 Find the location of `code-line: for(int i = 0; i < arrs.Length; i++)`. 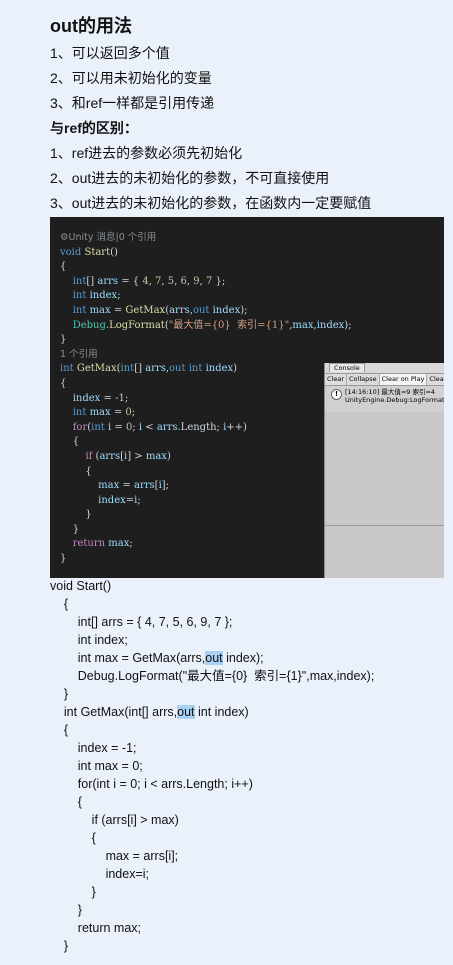

code-line: for(int i = 0; i < arrs.Length; i++) is located at coordinates (151, 784).